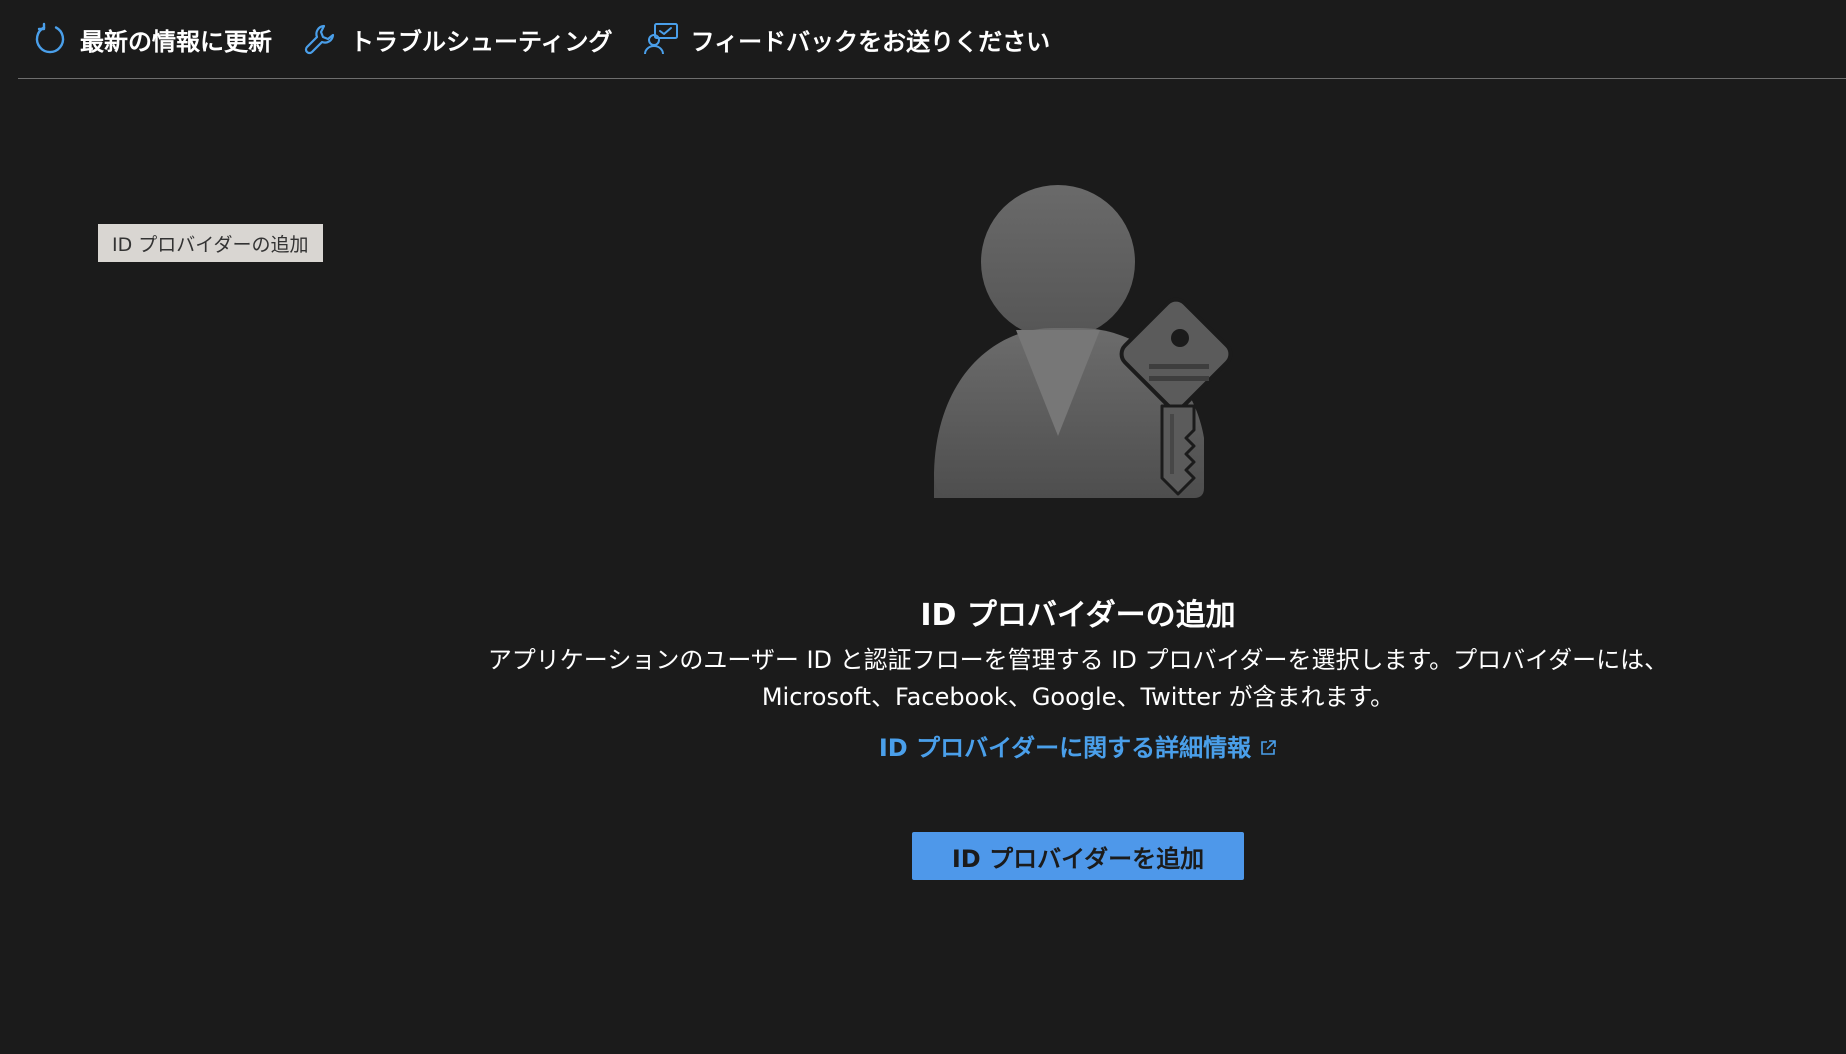  I want to click on refresh-button: 最新の情報に更新, so click(152, 39).